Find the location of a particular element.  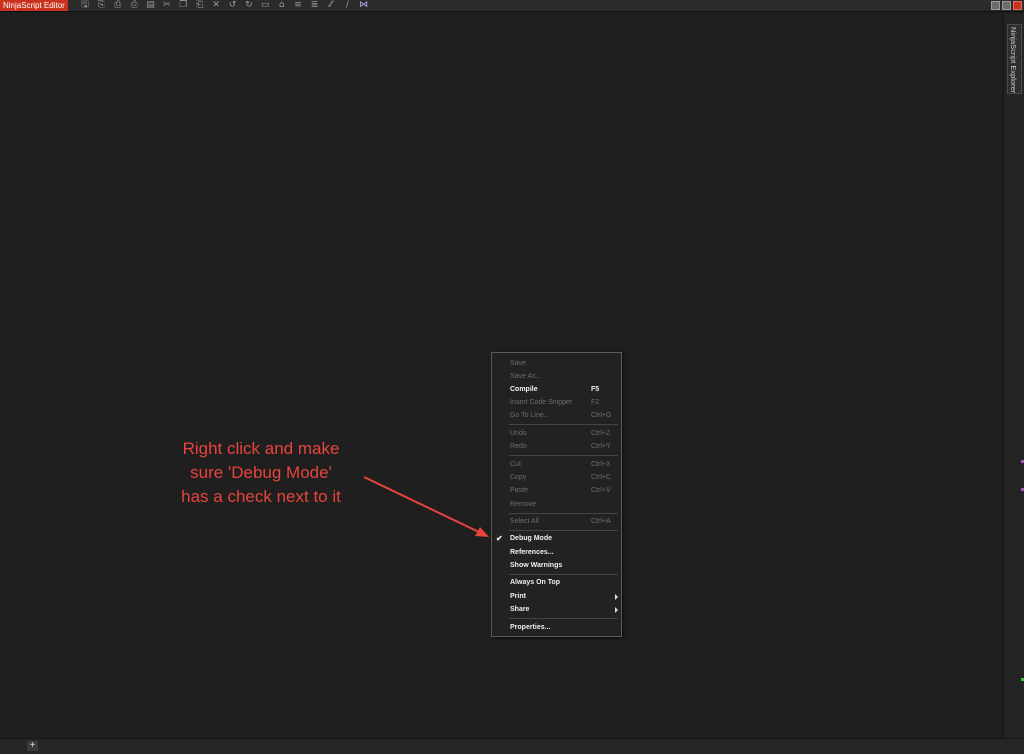

annotation-arrow-line is located at coordinates (422, 505).